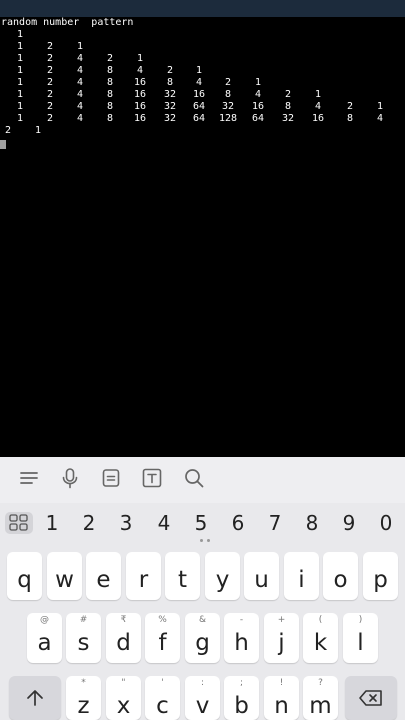 This screenshot has height=720, width=405. What do you see at coordinates (281, 638) in the screenshot?
I see `key-j: + j` at bounding box center [281, 638].